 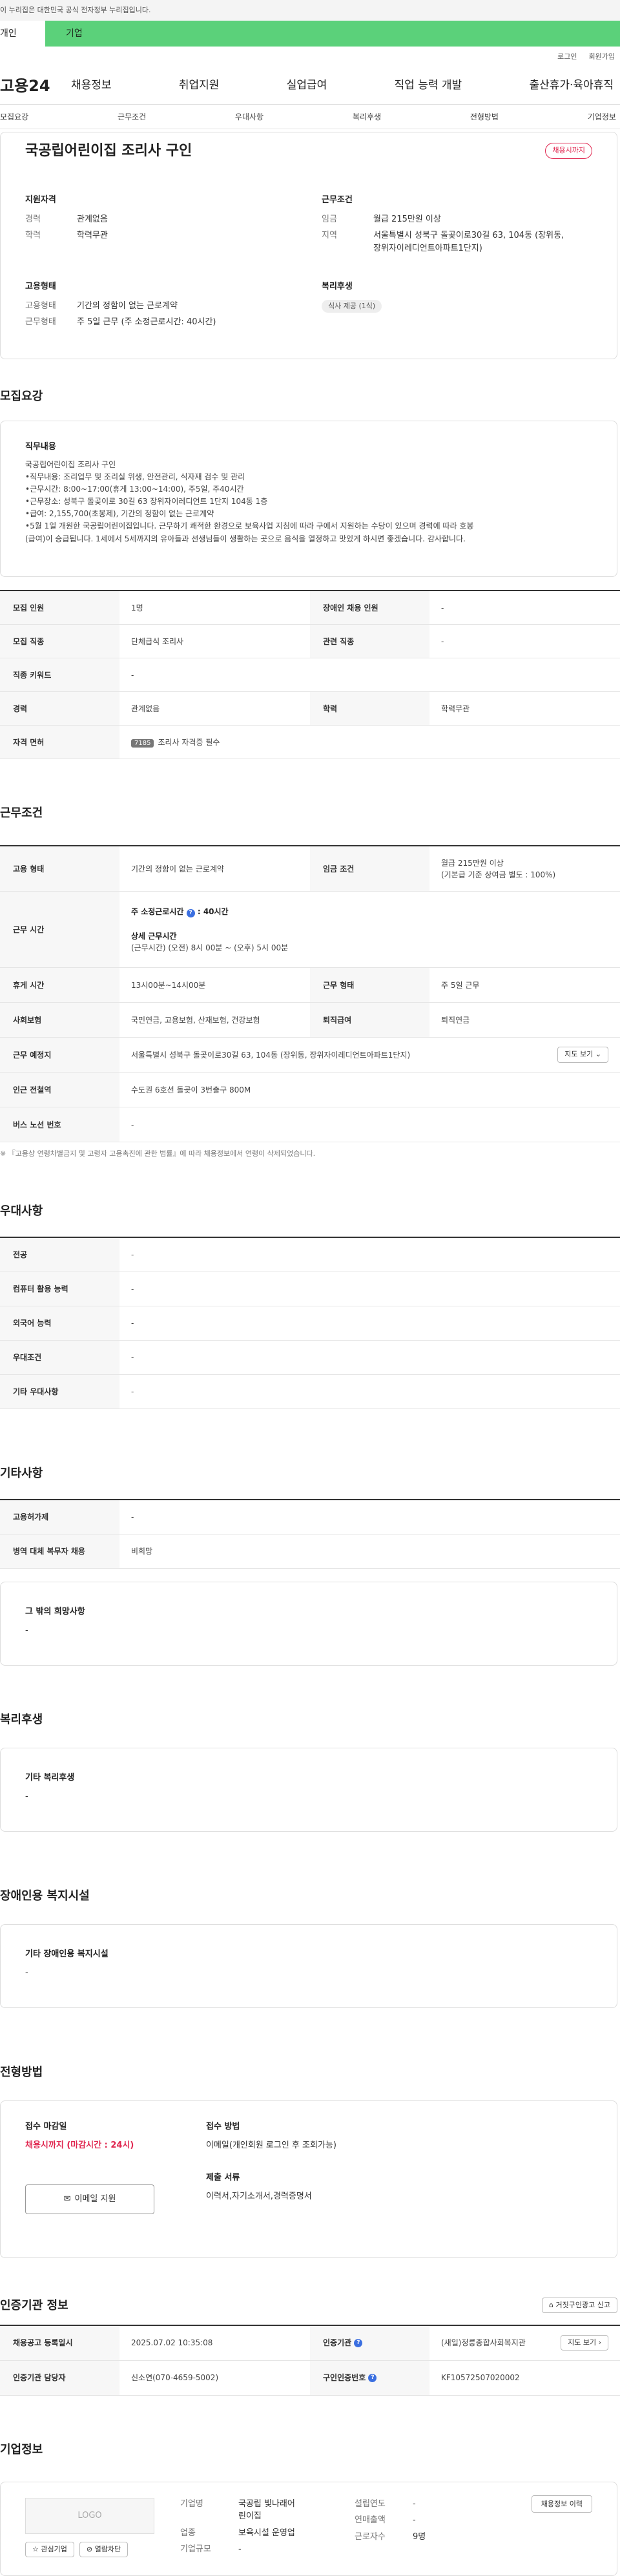 What do you see at coordinates (598, 1054) in the screenshot?
I see `chevron-down-icon: ⌄` at bounding box center [598, 1054].